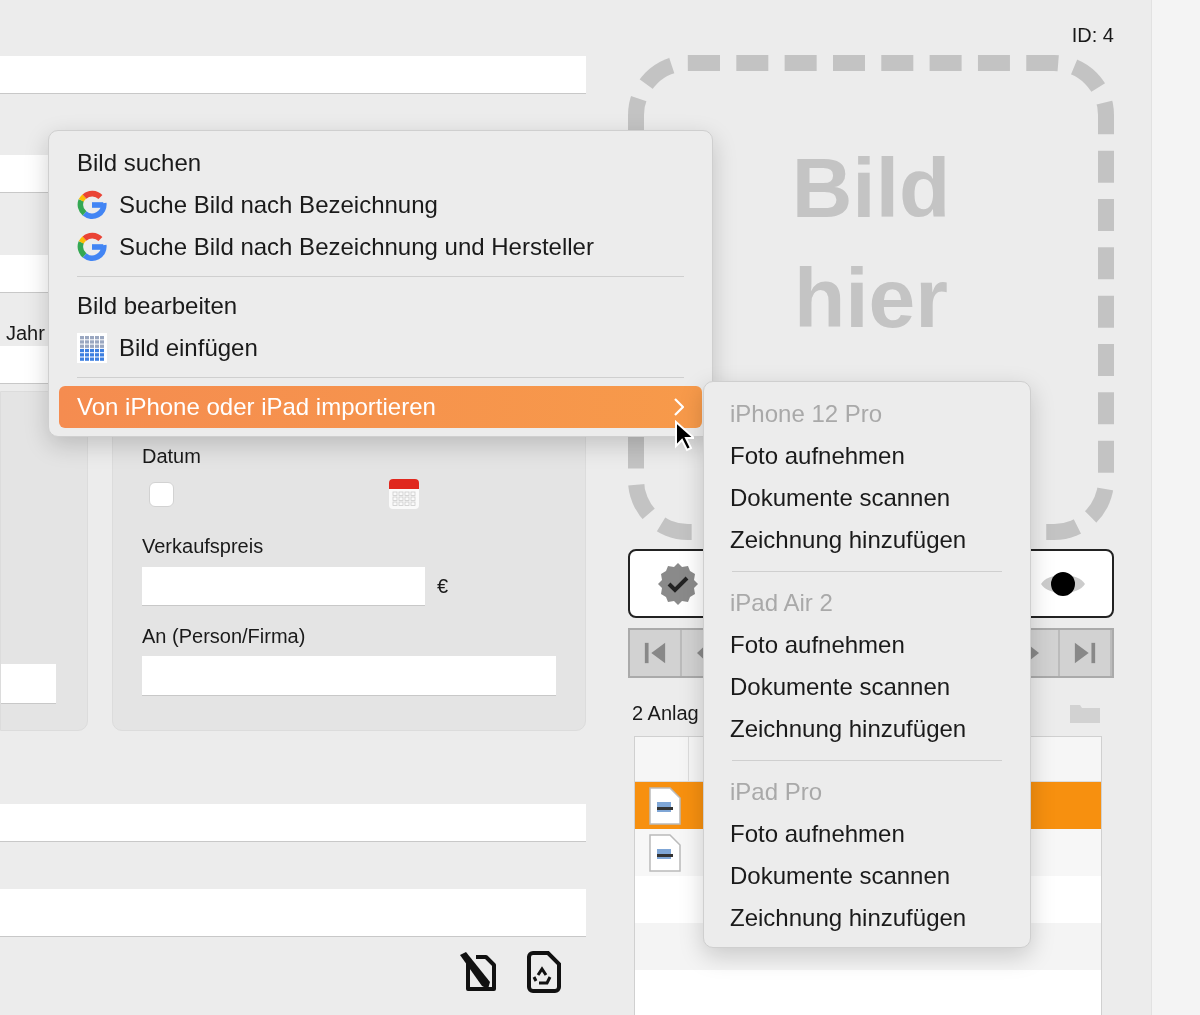 Image resolution: width=1200 pixels, height=1015 pixels. I want to click on folder-icon, so click(1085, 713).